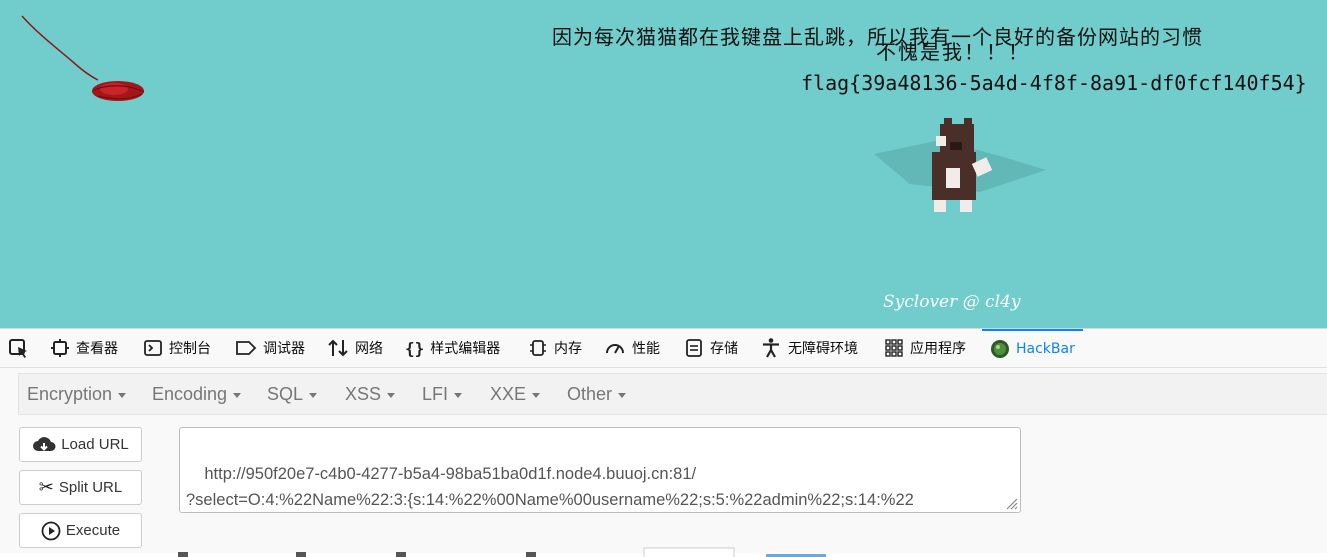  What do you see at coordinates (363, 393) in the screenshot?
I see `menu-label: XSS` at bounding box center [363, 393].